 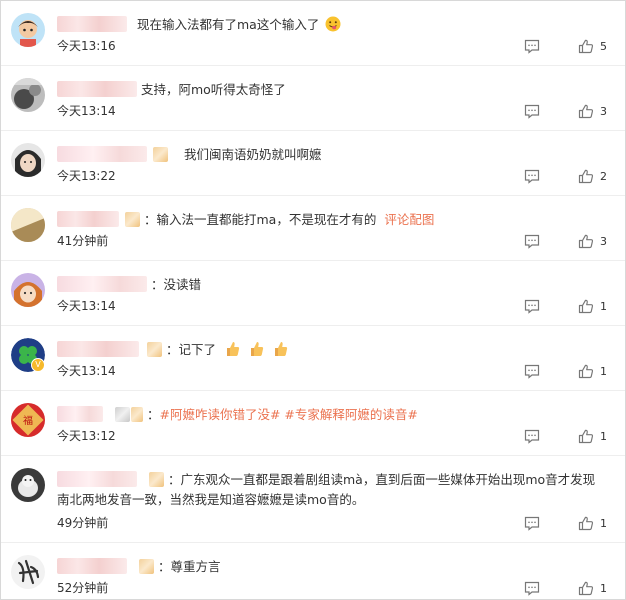 What do you see at coordinates (350, 414) in the screenshot?
I see `topic-link: #专家解释阿嬷的读音#` at bounding box center [350, 414].